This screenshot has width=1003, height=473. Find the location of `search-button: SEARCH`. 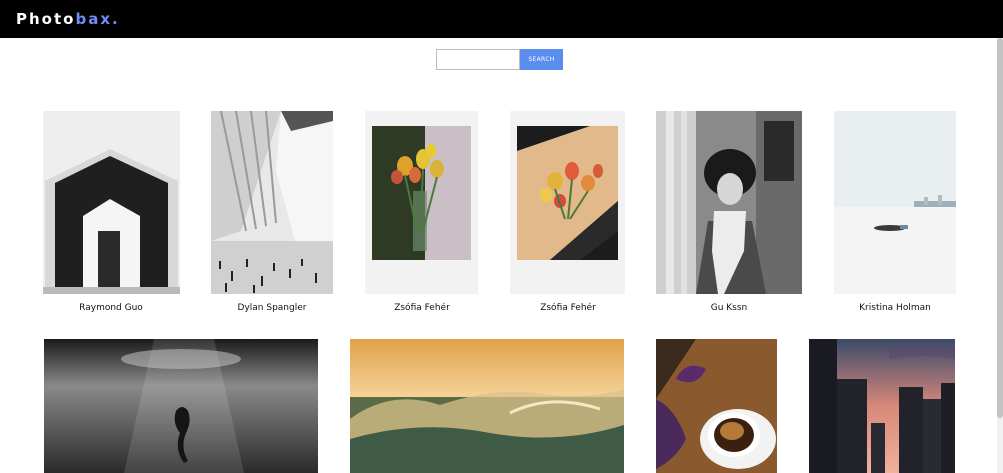

search-button: SEARCH is located at coordinates (541, 59).